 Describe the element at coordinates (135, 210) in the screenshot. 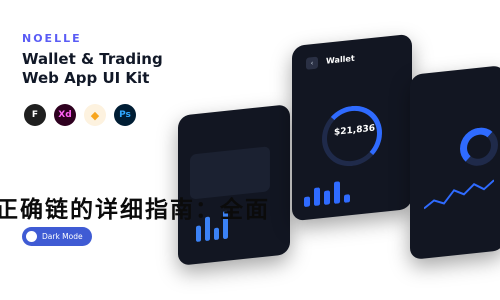

I see `headline-text: 正确链的详细指南：全面` at that location.